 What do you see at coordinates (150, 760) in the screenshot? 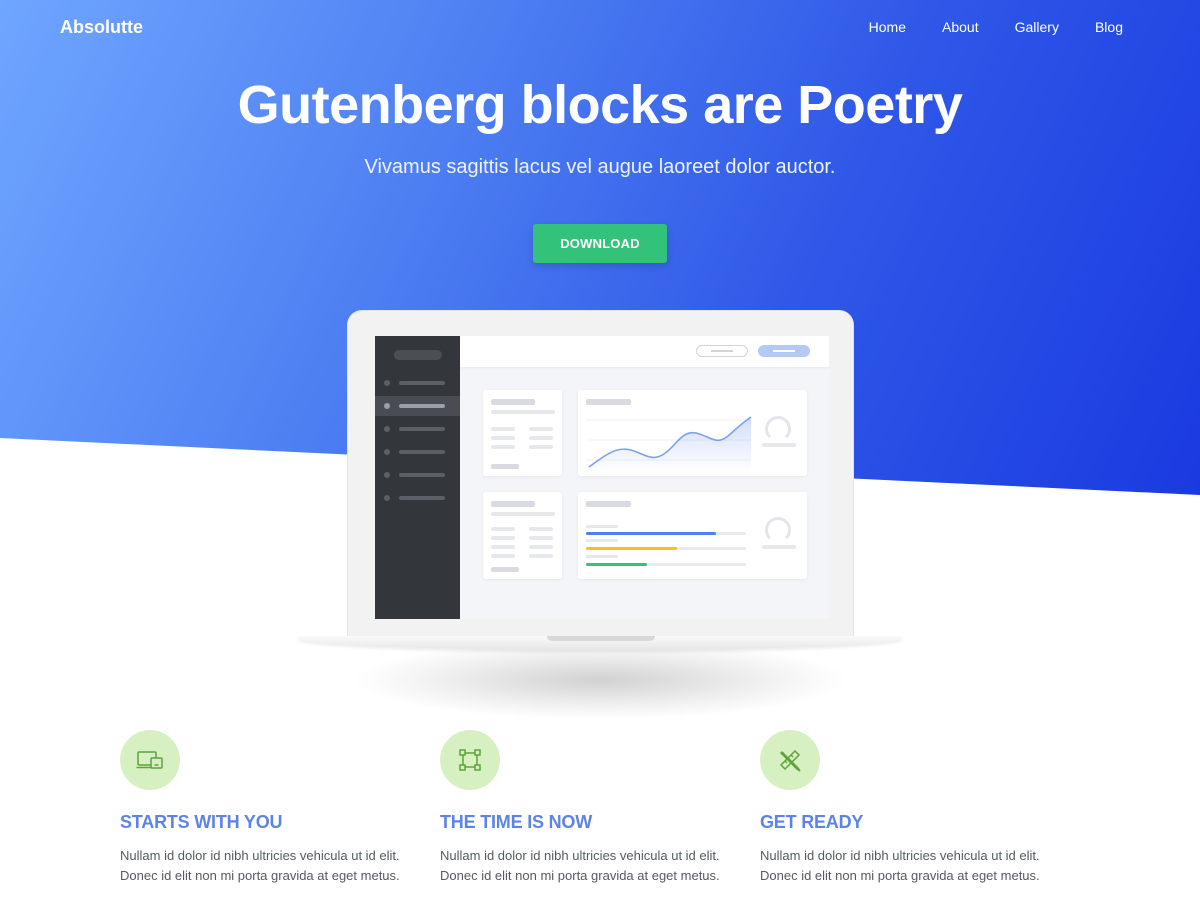
I see `devices-icon` at bounding box center [150, 760].